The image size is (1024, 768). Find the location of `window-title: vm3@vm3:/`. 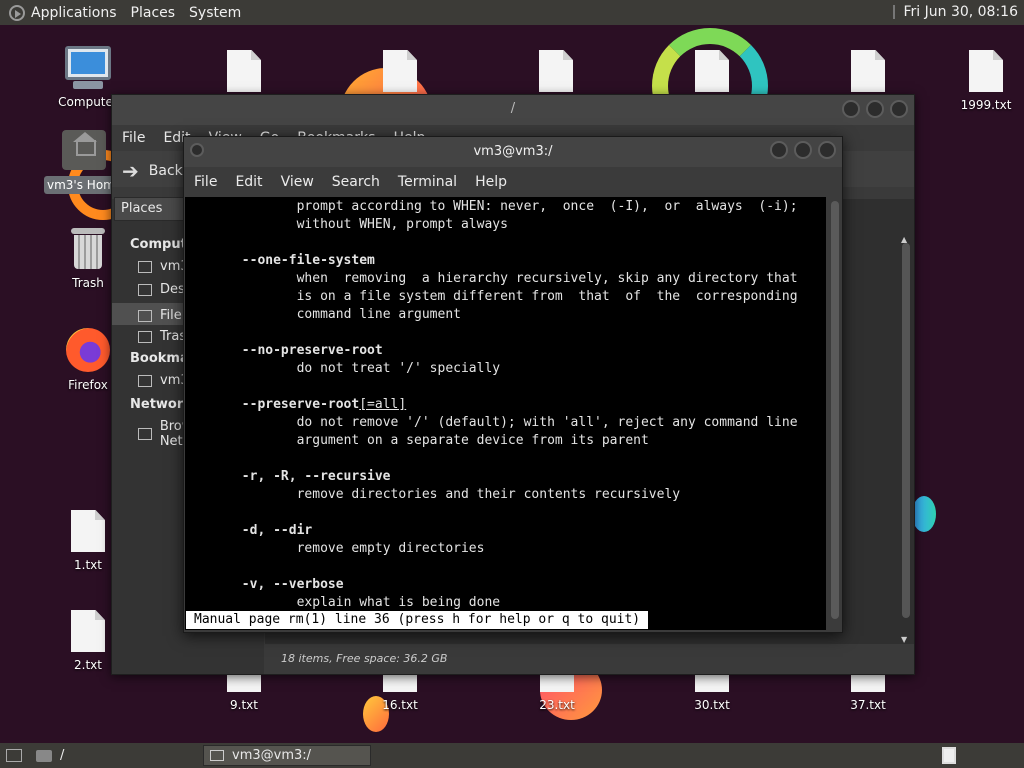

window-title: vm3@vm3:/ is located at coordinates (513, 151).